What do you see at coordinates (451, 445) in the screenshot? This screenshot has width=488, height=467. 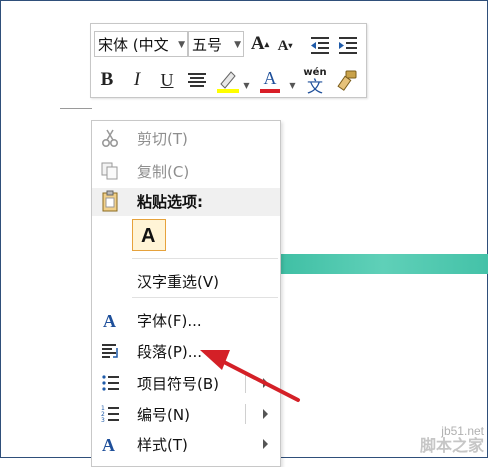 I see `watermark-name: 脚本之家` at bounding box center [451, 445].